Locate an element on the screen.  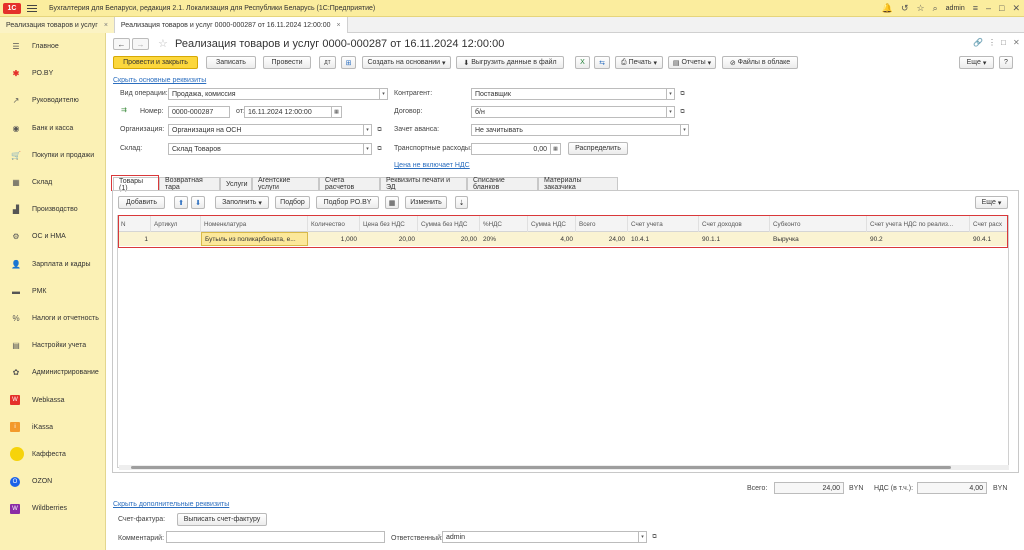
issue-invoice-button: Выписать счет-фактуру is located at coordinates (222, 519).